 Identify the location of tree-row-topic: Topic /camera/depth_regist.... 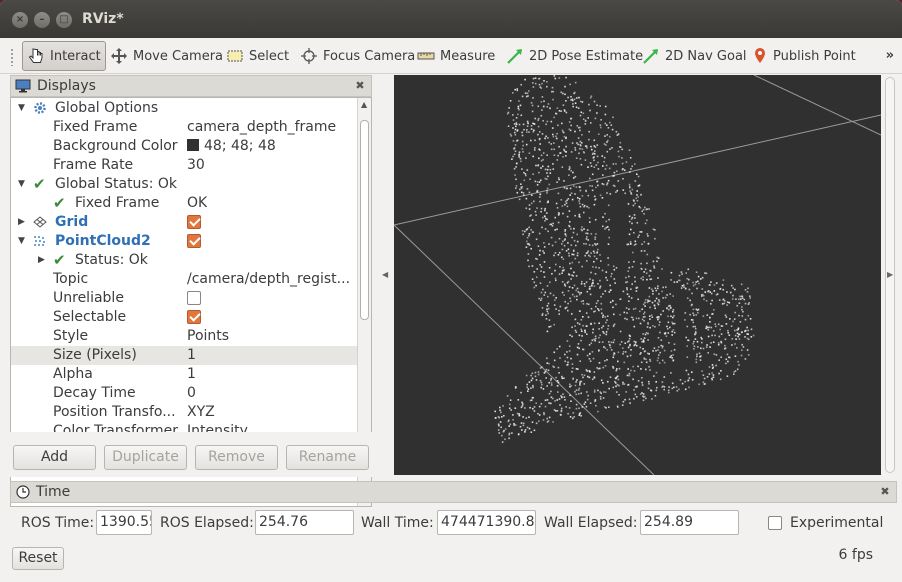
(184, 279).